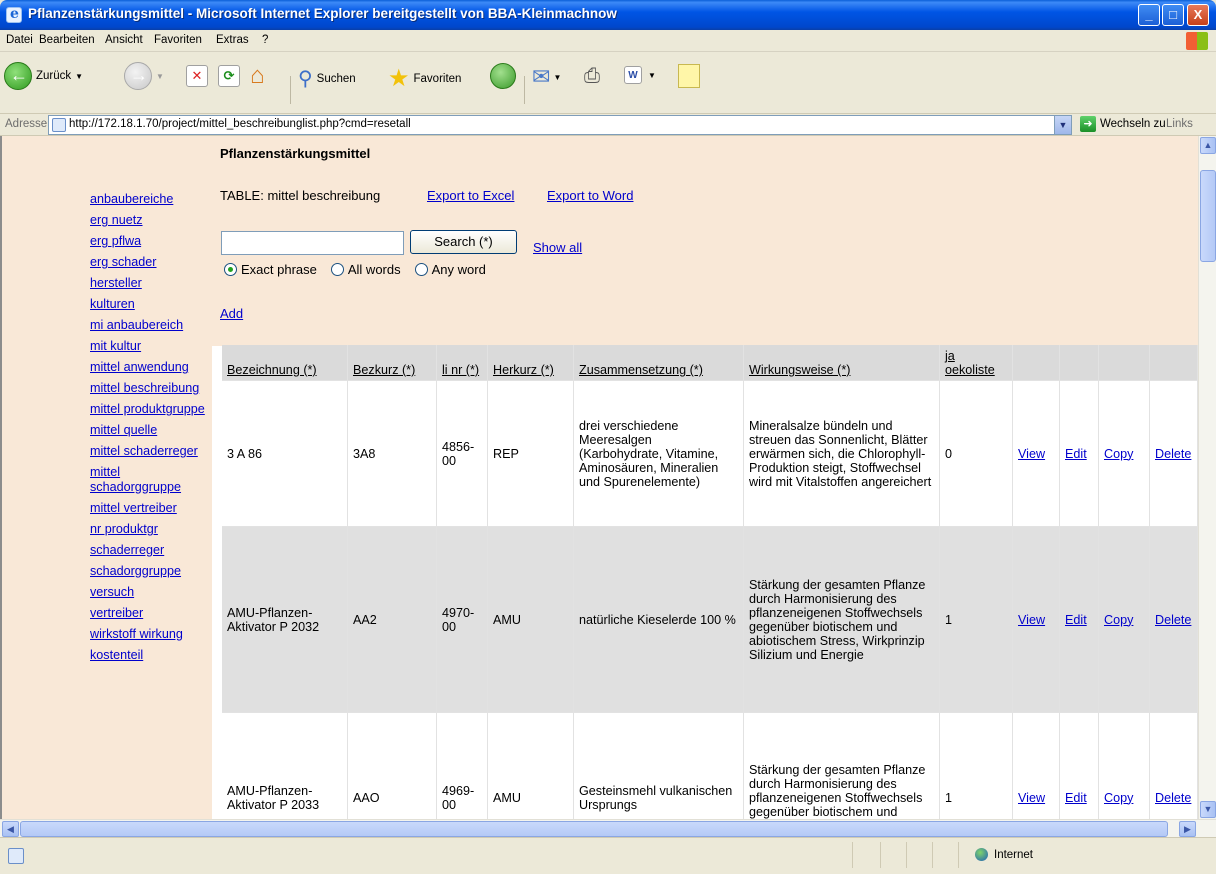  I want to click on home-icon: ⌂, so click(257, 75).